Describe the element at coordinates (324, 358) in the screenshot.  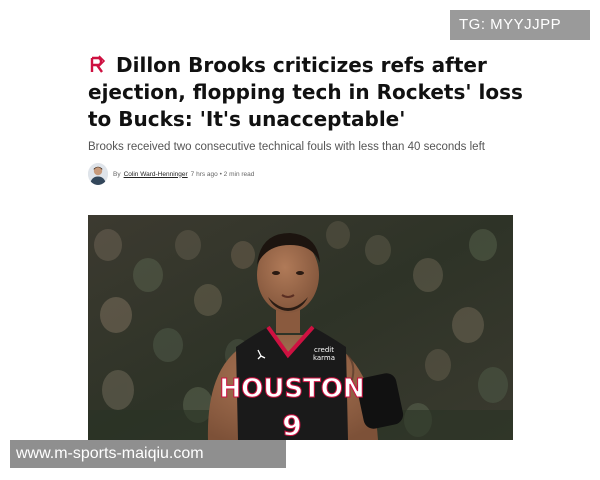
I see `sponsor-line2: karma` at that location.